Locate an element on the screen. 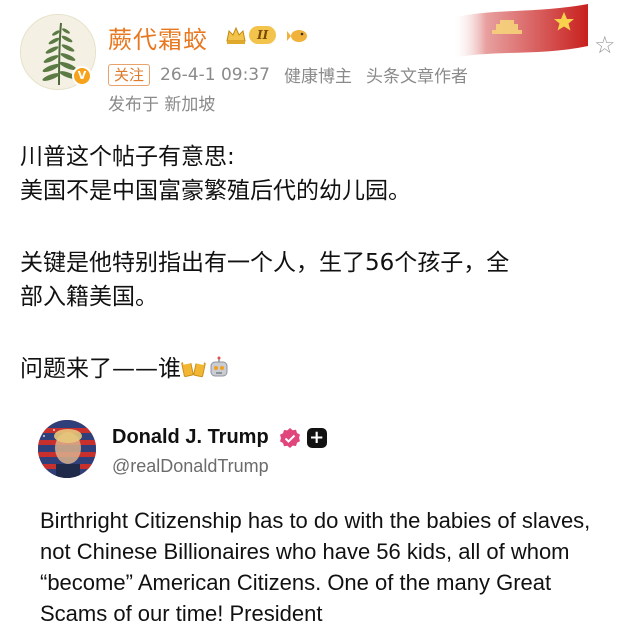  favorite-star-icon: ☆ is located at coordinates (607, 45).